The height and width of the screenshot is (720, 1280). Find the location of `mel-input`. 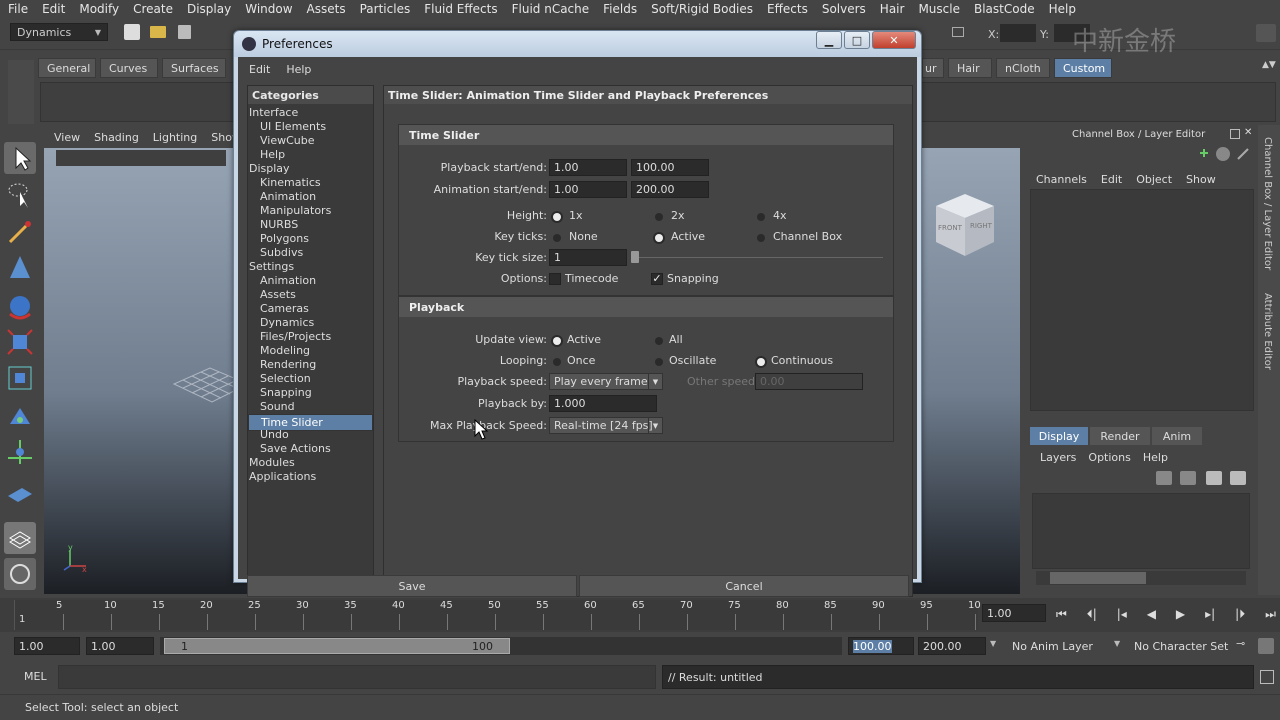

mel-input is located at coordinates (357, 677).